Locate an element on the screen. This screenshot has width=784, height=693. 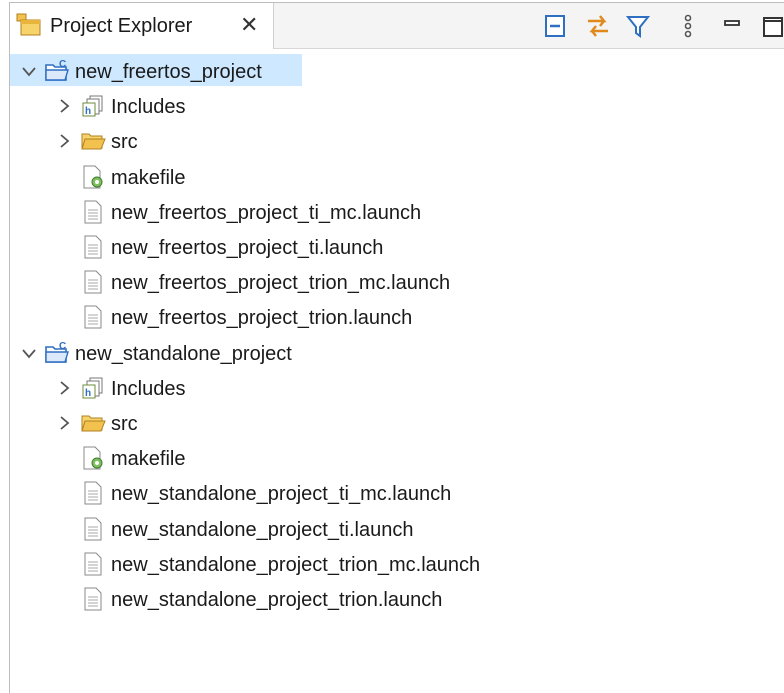
tree-item-label: new_standalone_project_trion.launch is located at coordinates (277, 600).